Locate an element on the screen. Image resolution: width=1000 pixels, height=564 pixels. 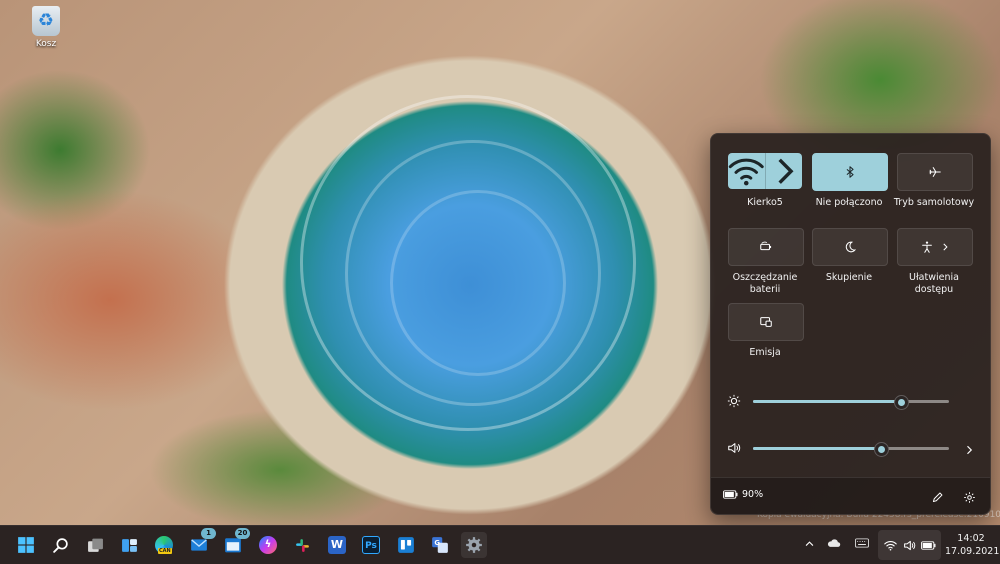
audio-output-chevron is located at coordinates (969, 450).